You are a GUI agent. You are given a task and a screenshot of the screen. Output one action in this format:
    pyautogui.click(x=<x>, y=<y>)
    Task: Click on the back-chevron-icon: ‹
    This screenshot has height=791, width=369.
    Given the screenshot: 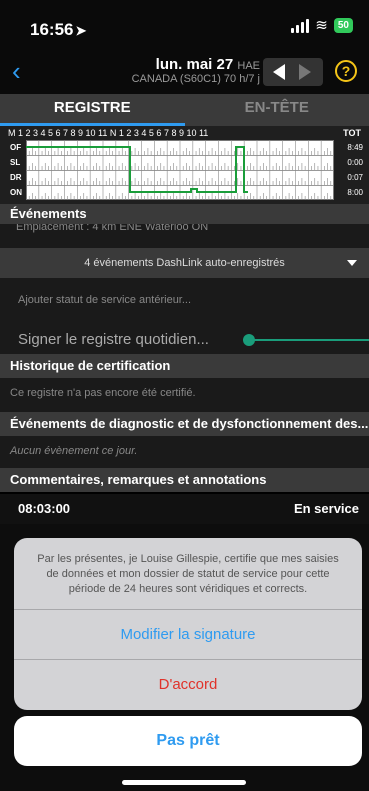 What is the action you would take?
    pyautogui.click(x=16, y=71)
    